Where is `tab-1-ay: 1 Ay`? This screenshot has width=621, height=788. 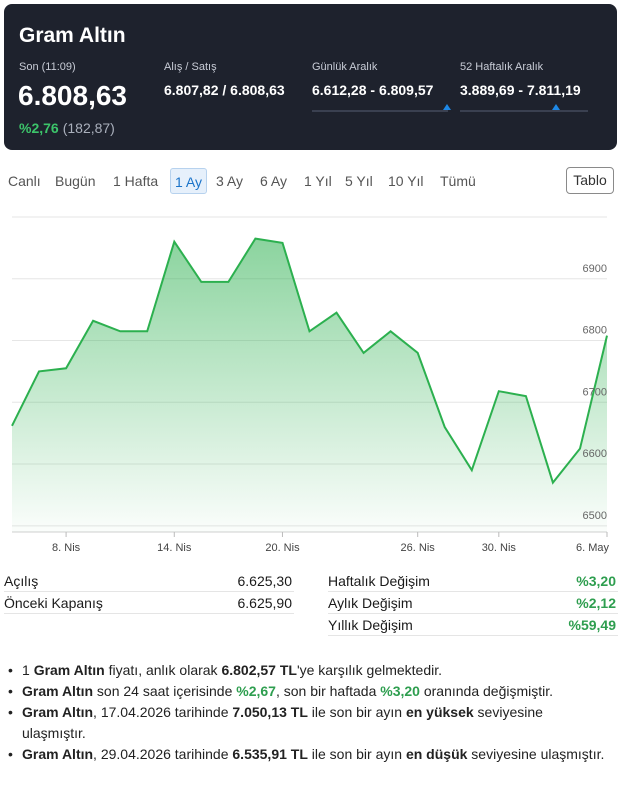 tab-1-ay: 1 Ay is located at coordinates (188, 181).